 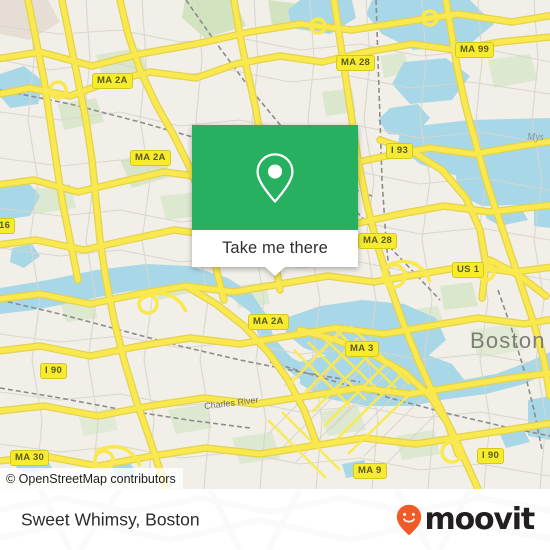 I want to click on moovit-brand: moovit, so click(x=466, y=519).